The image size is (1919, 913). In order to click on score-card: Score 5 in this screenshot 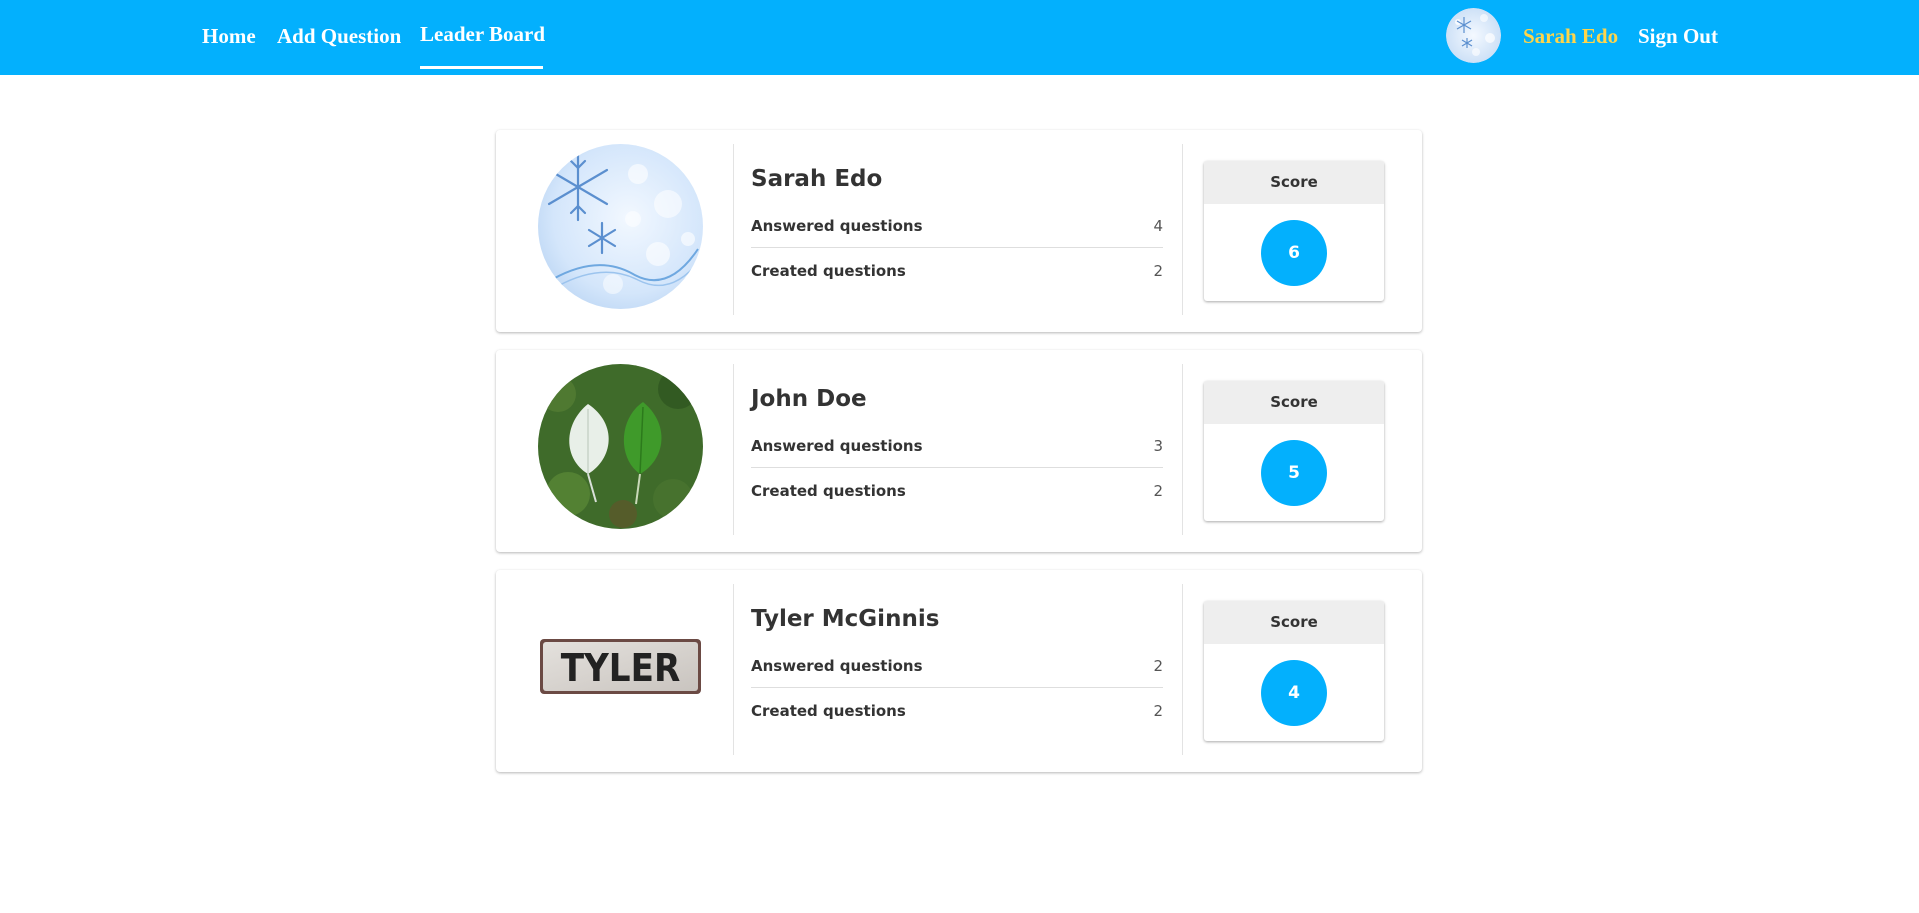, I will do `click(1294, 451)`.